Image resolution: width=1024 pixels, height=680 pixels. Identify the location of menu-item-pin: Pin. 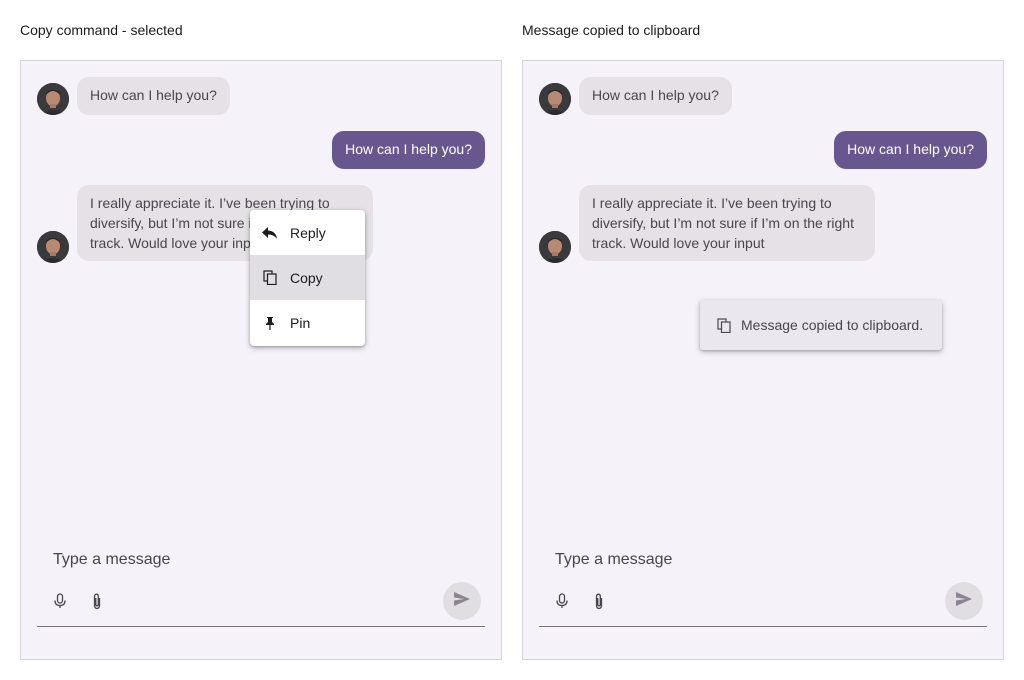
(307, 322).